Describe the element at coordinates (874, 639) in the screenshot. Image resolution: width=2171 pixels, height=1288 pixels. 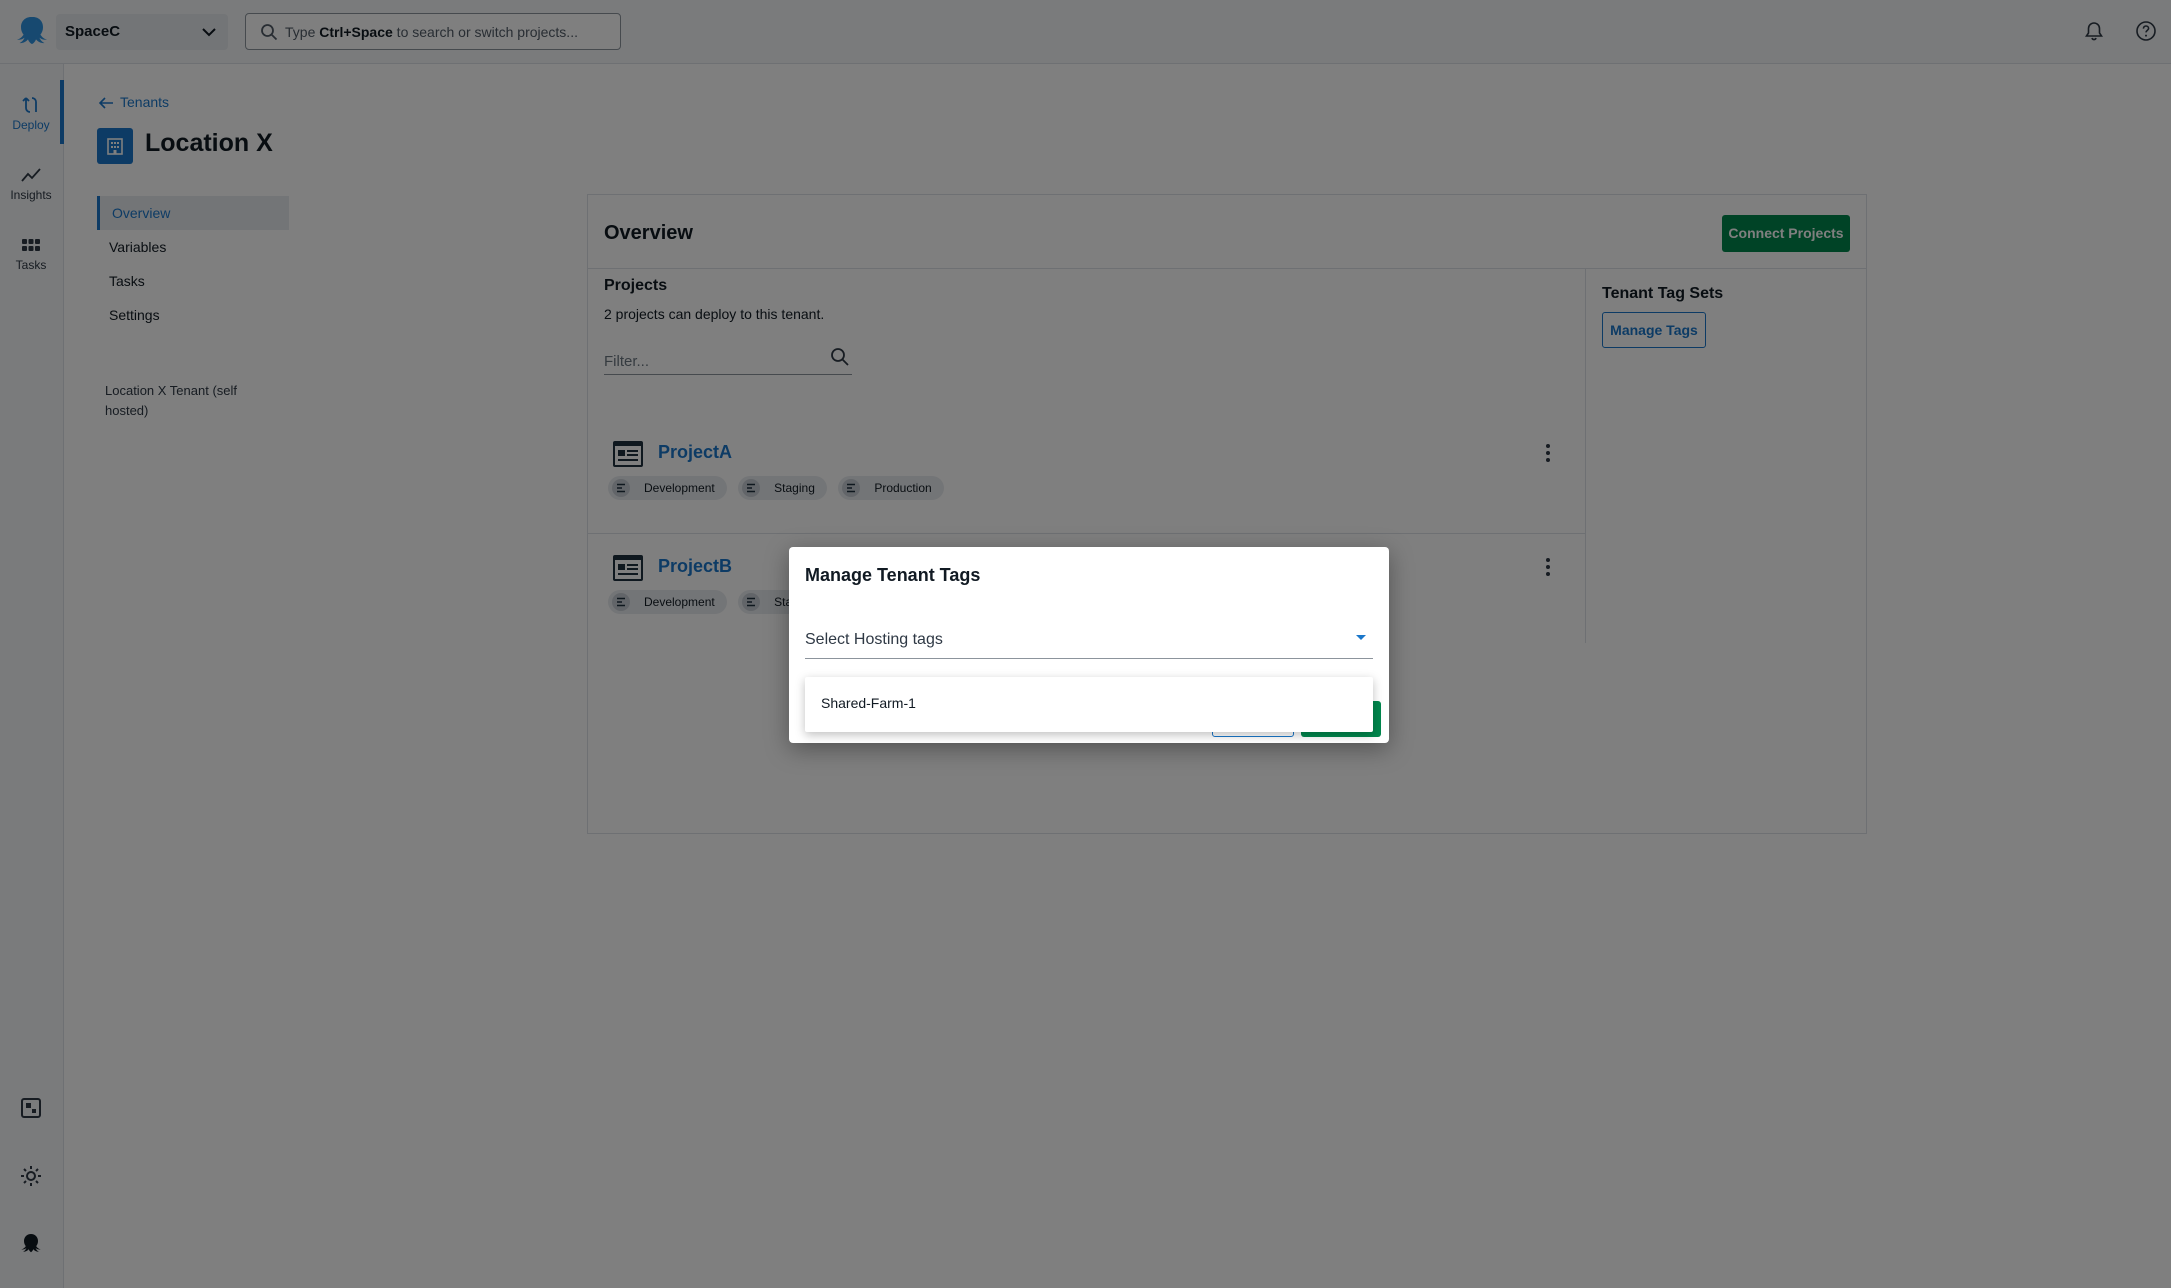
I see `select-placeholder: Select Hosting tags` at that location.